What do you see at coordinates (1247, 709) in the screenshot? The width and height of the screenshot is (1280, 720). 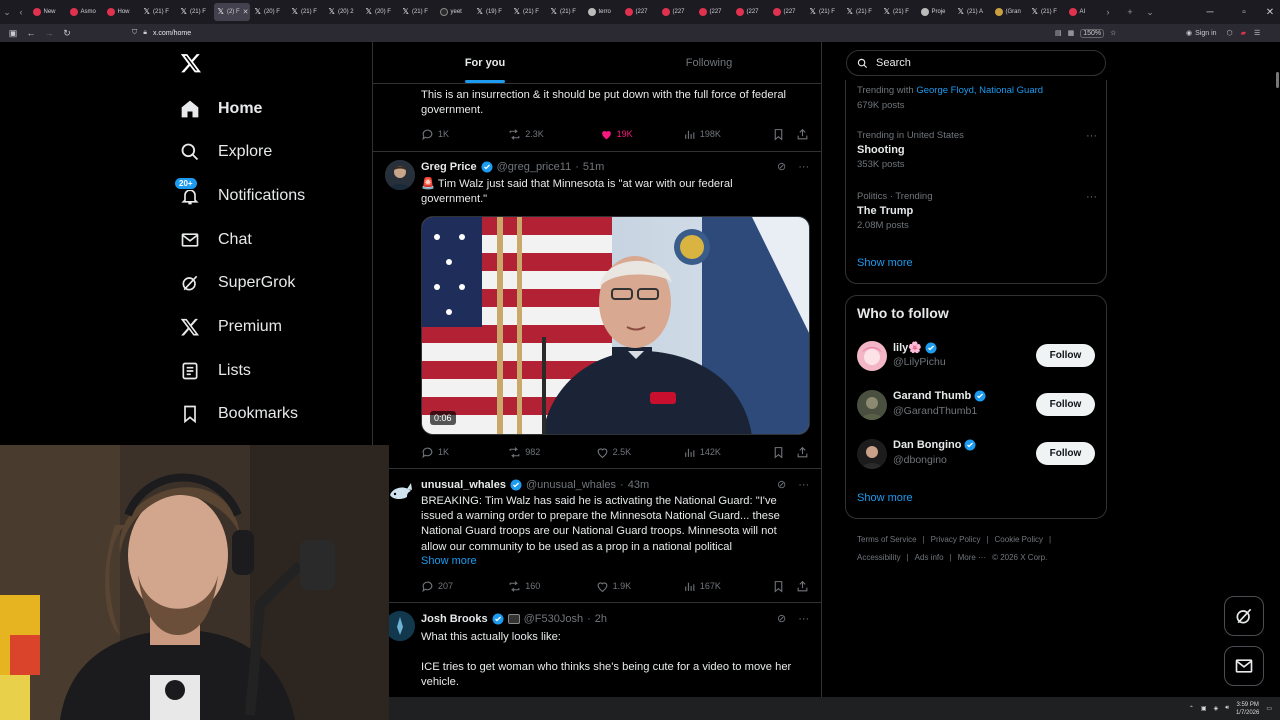 I see `clock: 3:59 PM 1/7/2026` at bounding box center [1247, 709].